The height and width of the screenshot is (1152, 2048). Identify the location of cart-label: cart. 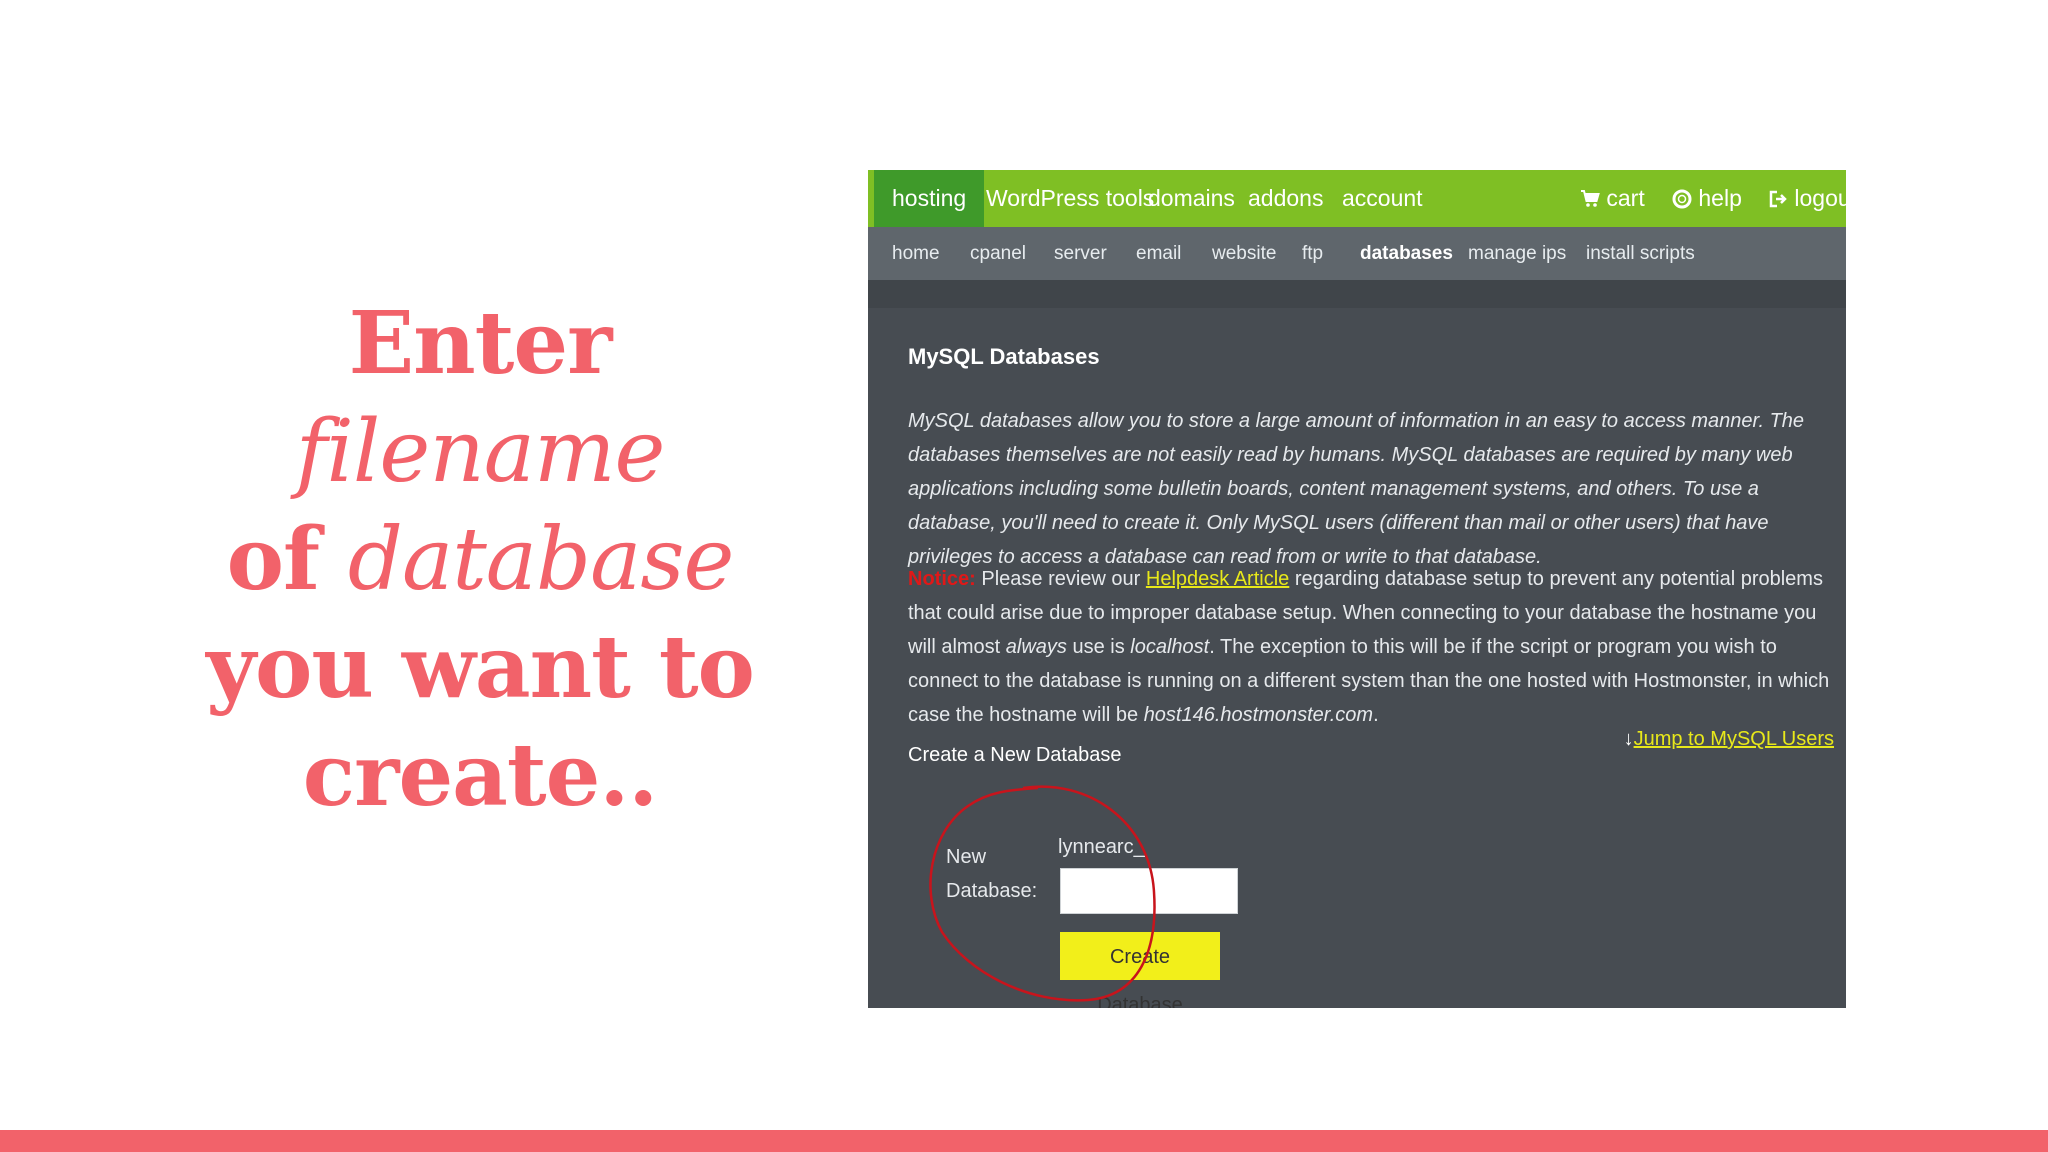
(1625, 198).